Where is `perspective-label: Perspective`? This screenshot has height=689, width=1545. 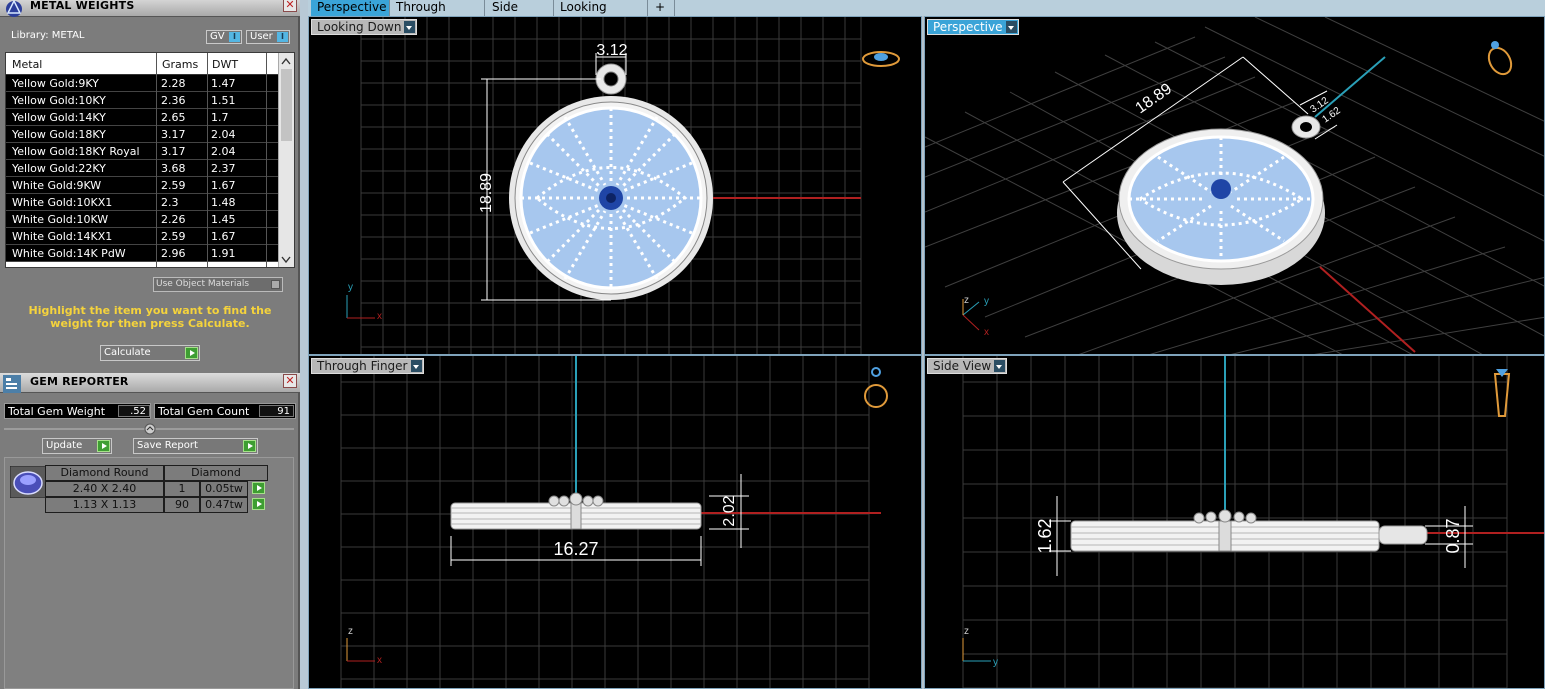 perspective-label: Perspective is located at coordinates (968, 27).